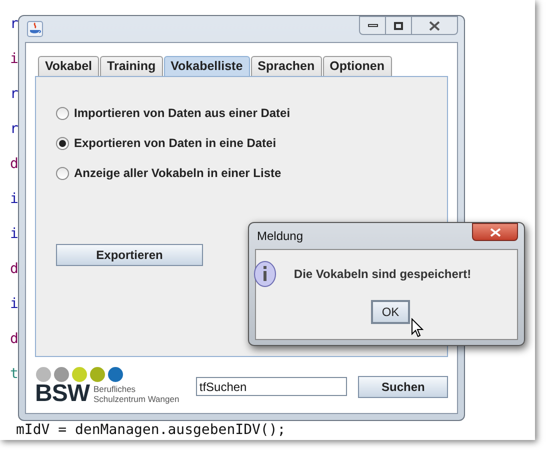 The height and width of the screenshot is (450, 548). Describe the element at coordinates (399, 25) in the screenshot. I see `maximize-button` at that location.